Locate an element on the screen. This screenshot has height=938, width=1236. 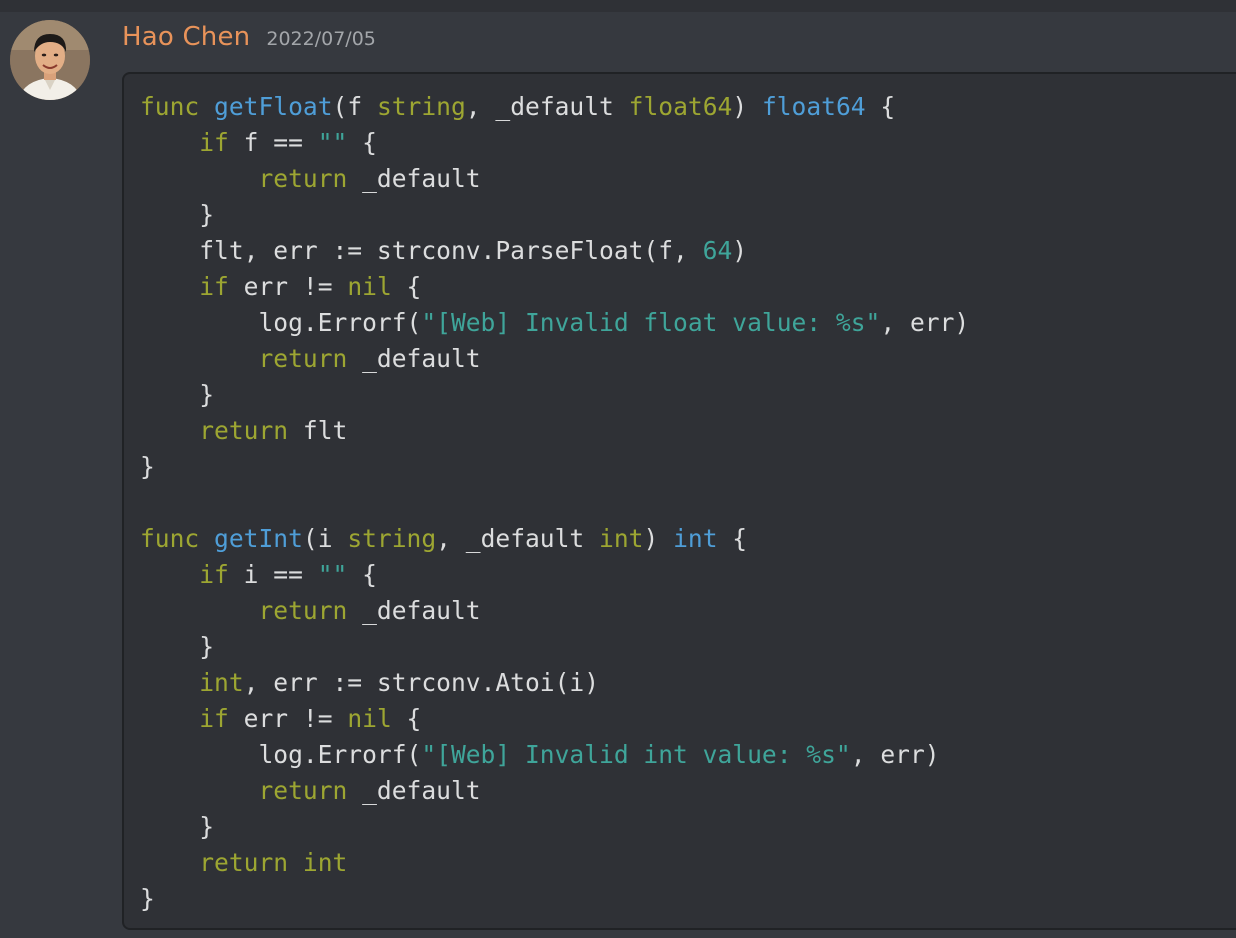
message-header: Hao Chen 2022/07/05 is located at coordinates (249, 40).